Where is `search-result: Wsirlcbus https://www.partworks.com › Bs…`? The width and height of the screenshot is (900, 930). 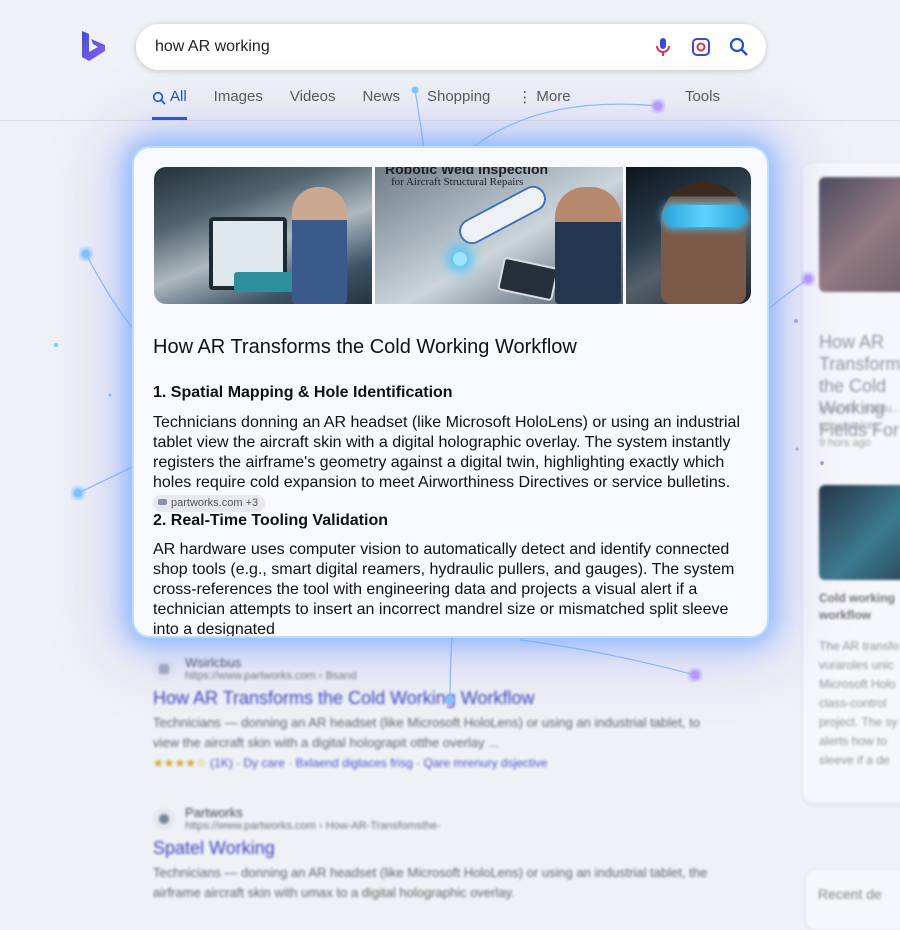 search-result: Wsirlcbus https://www.partworks.com › Bs… is located at coordinates (433, 712).